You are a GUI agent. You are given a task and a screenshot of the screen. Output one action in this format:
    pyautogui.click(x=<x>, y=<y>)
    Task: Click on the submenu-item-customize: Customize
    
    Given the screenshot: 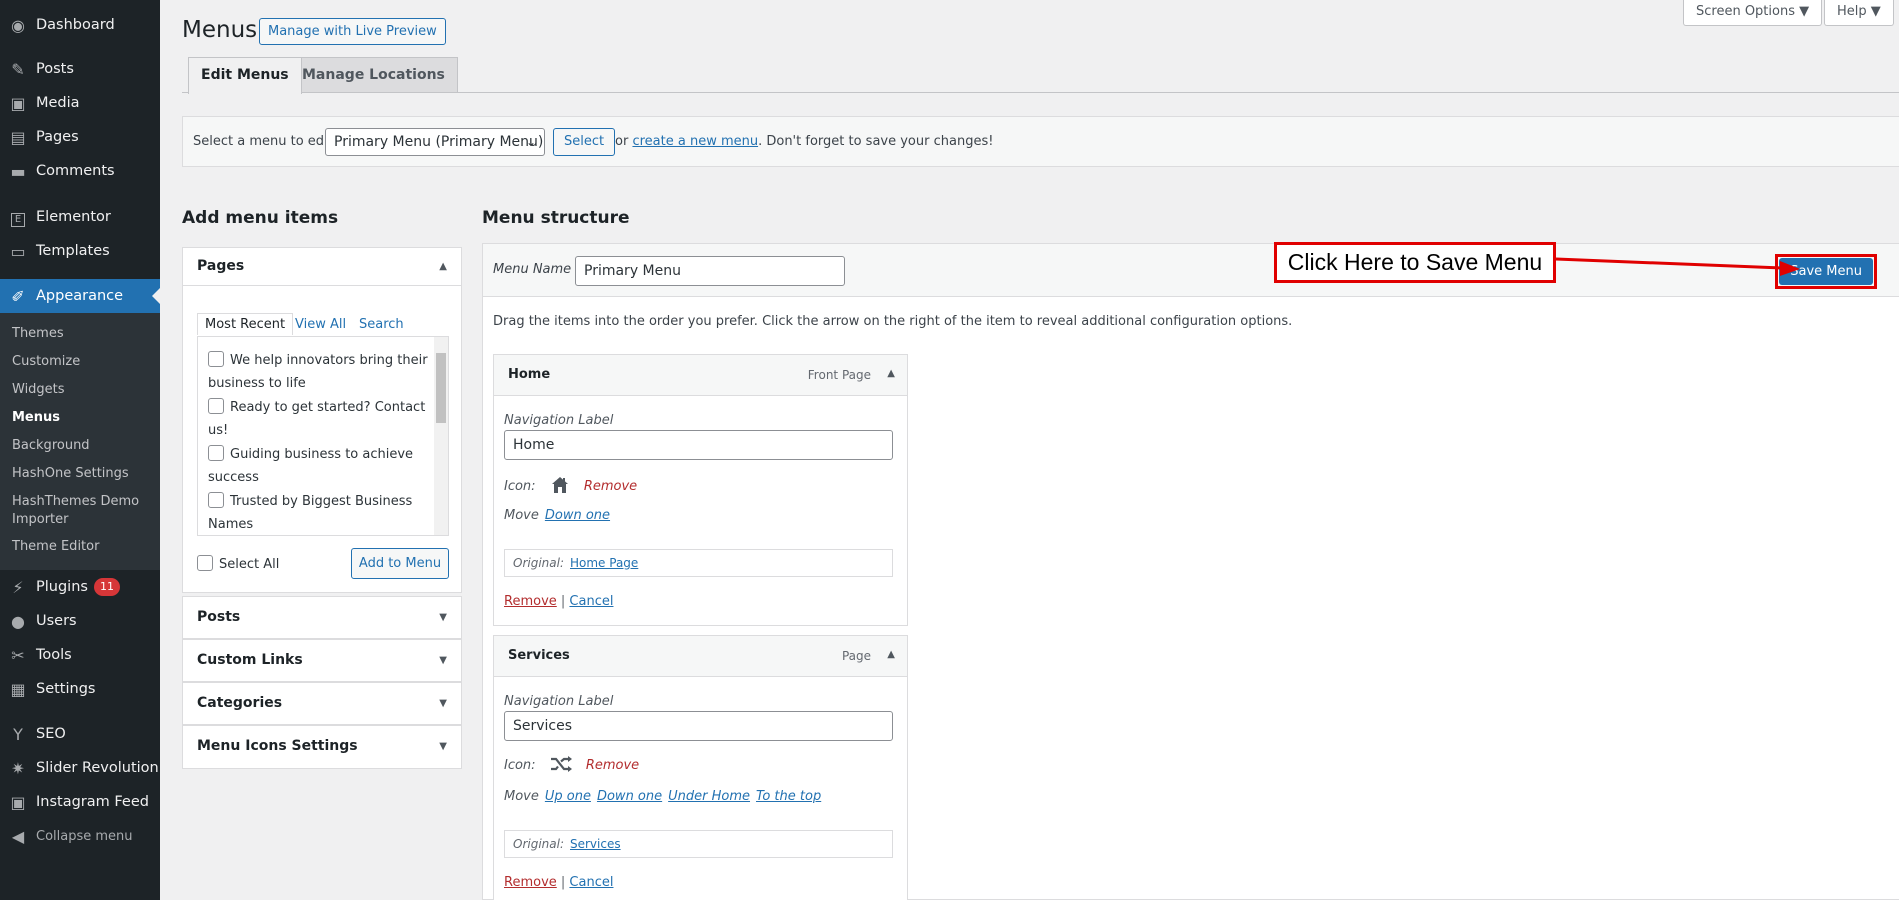 What is the action you would take?
    pyautogui.click(x=82, y=362)
    